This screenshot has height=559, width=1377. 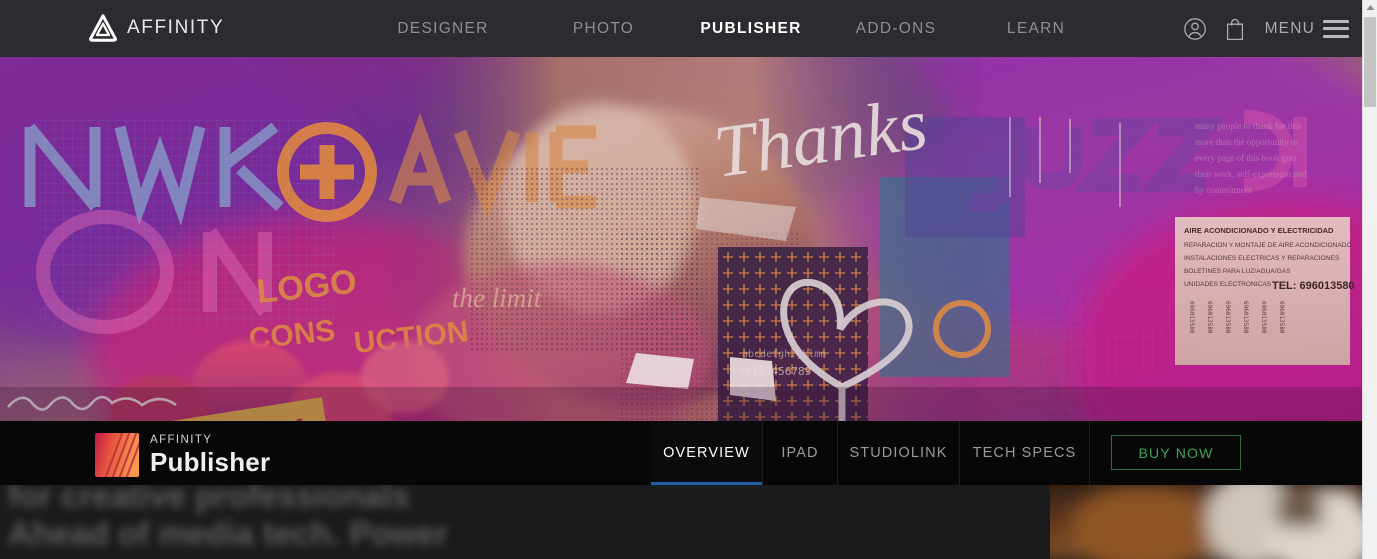 I want to click on primary-navigation: DESIGNER PHOTO PUBLISHER ADD-ONS LEARN, so click(x=730, y=28).